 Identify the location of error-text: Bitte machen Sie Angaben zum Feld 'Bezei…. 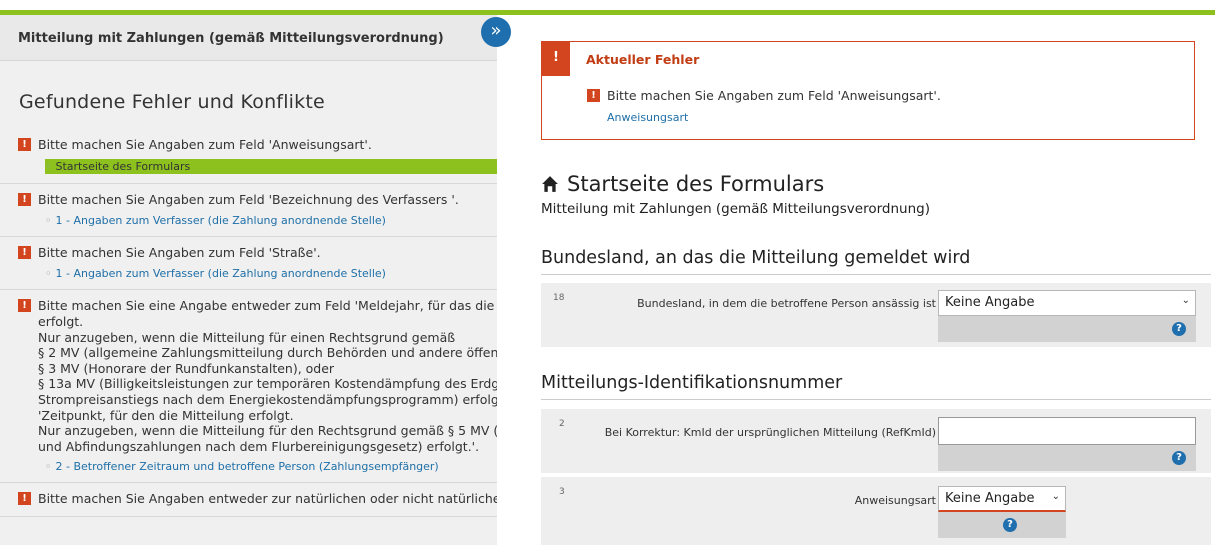
(248, 199).